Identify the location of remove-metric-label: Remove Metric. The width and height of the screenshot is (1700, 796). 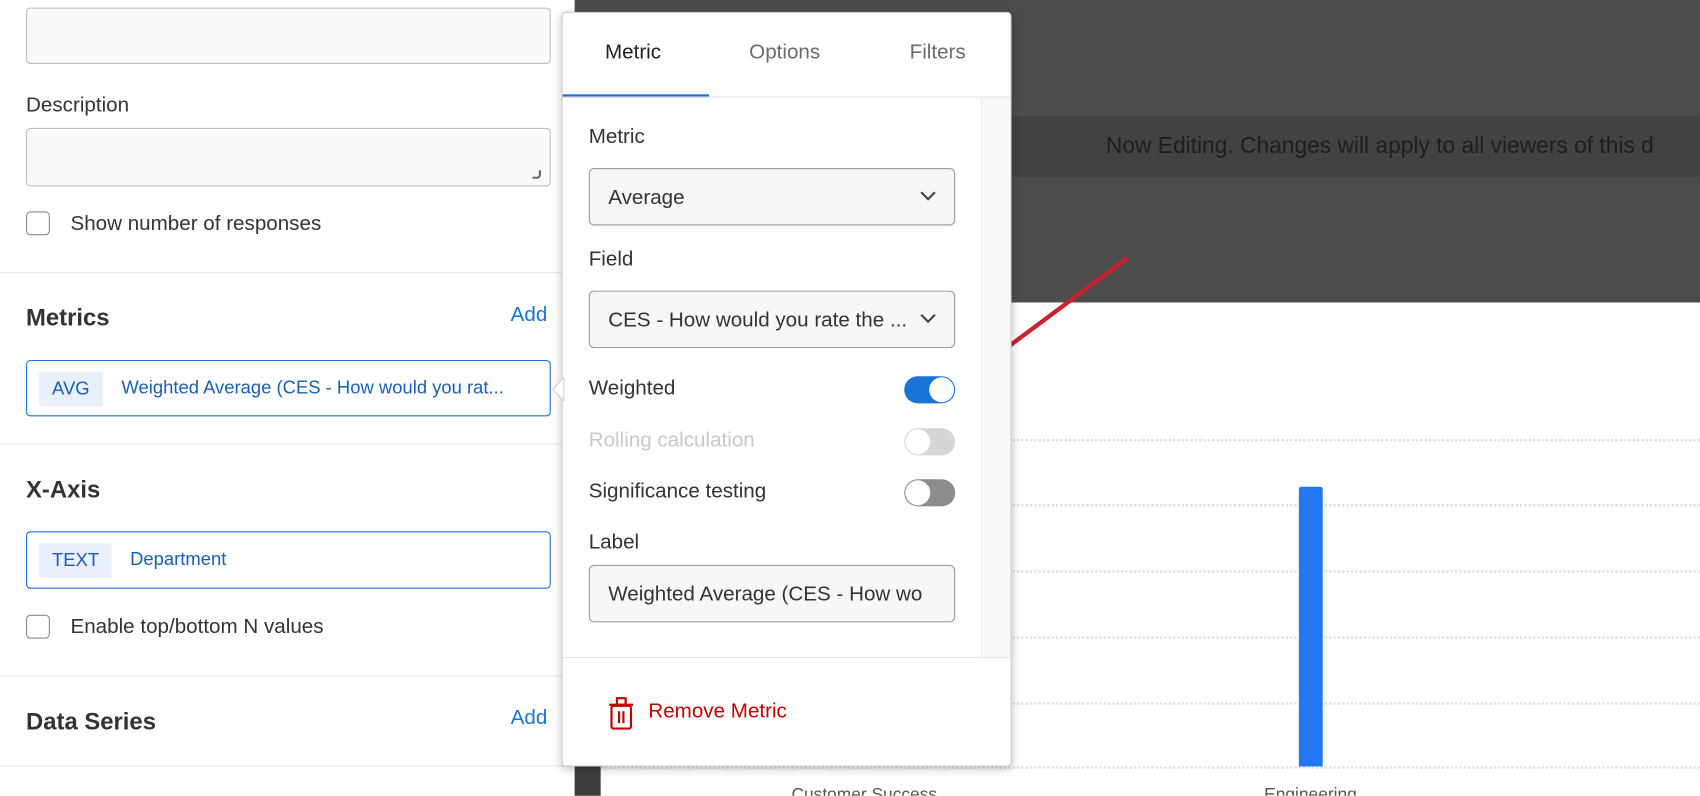
(717, 712).